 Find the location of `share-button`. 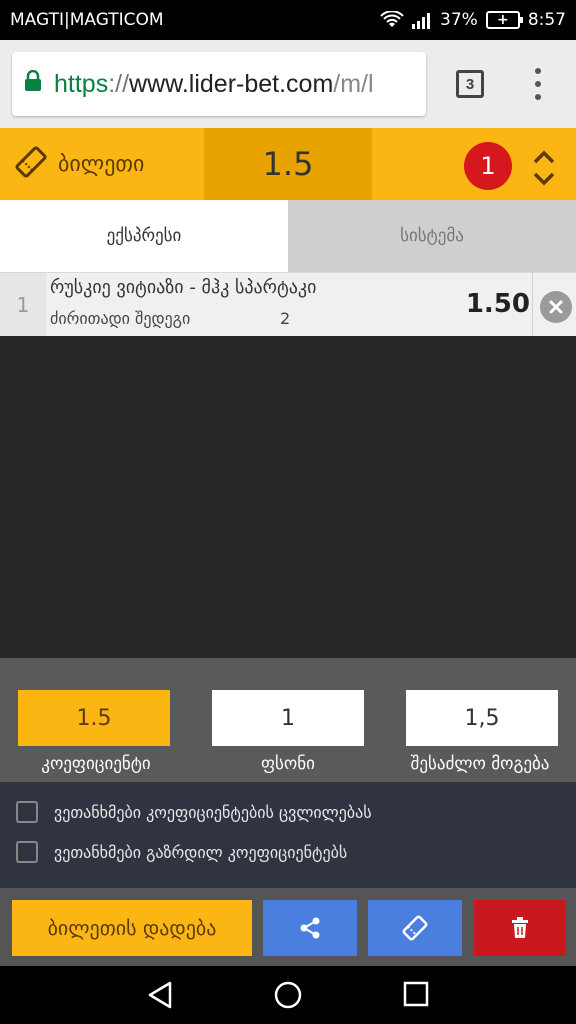

share-button is located at coordinates (310, 928).